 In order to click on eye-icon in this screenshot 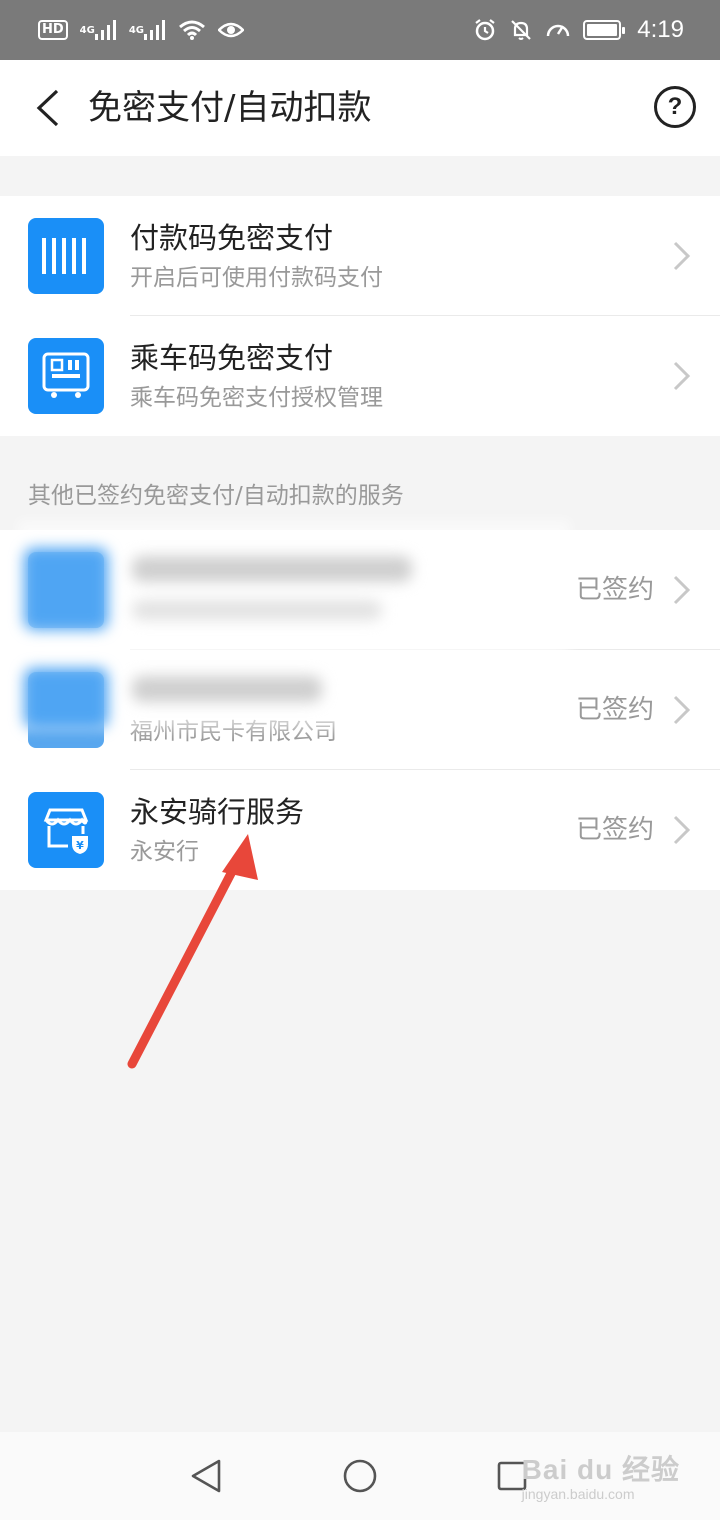, I will do `click(231, 30)`.